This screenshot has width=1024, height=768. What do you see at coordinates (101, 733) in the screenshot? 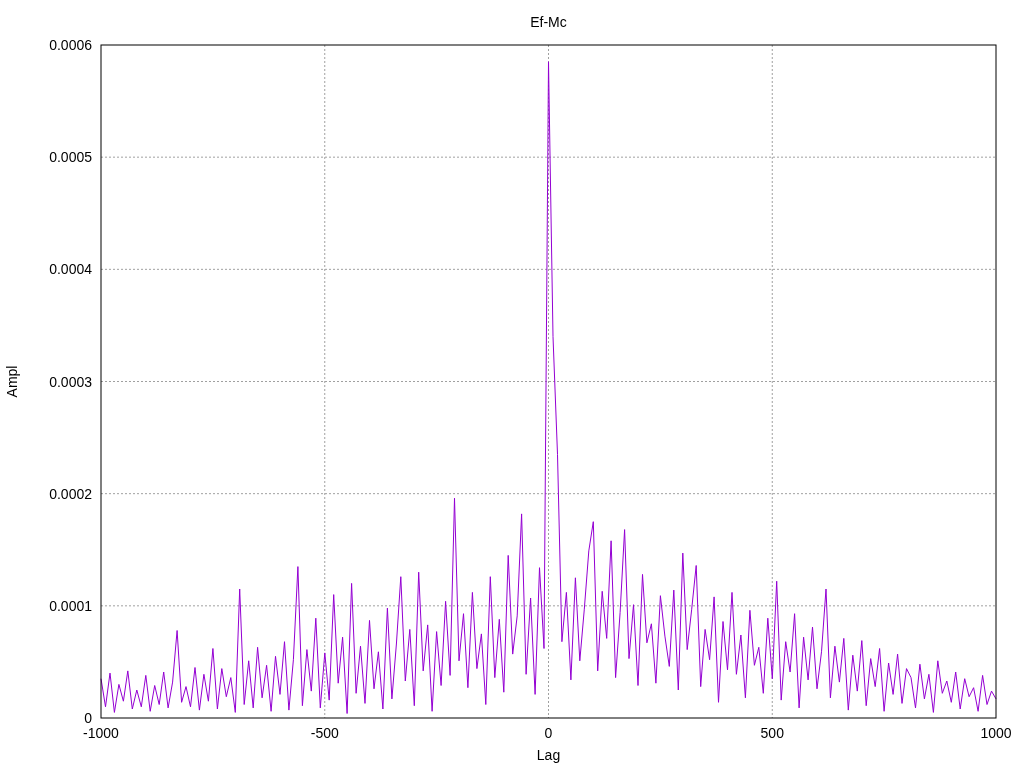
I see `tick-label: -1000` at bounding box center [101, 733].